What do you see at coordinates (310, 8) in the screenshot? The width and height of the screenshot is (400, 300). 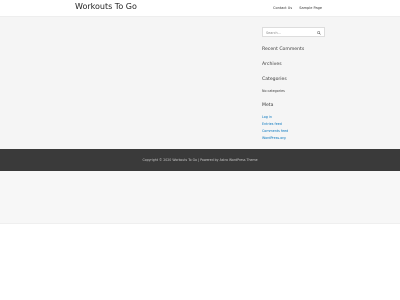 I see `nav-item-sample-page: Sample Page` at bounding box center [310, 8].